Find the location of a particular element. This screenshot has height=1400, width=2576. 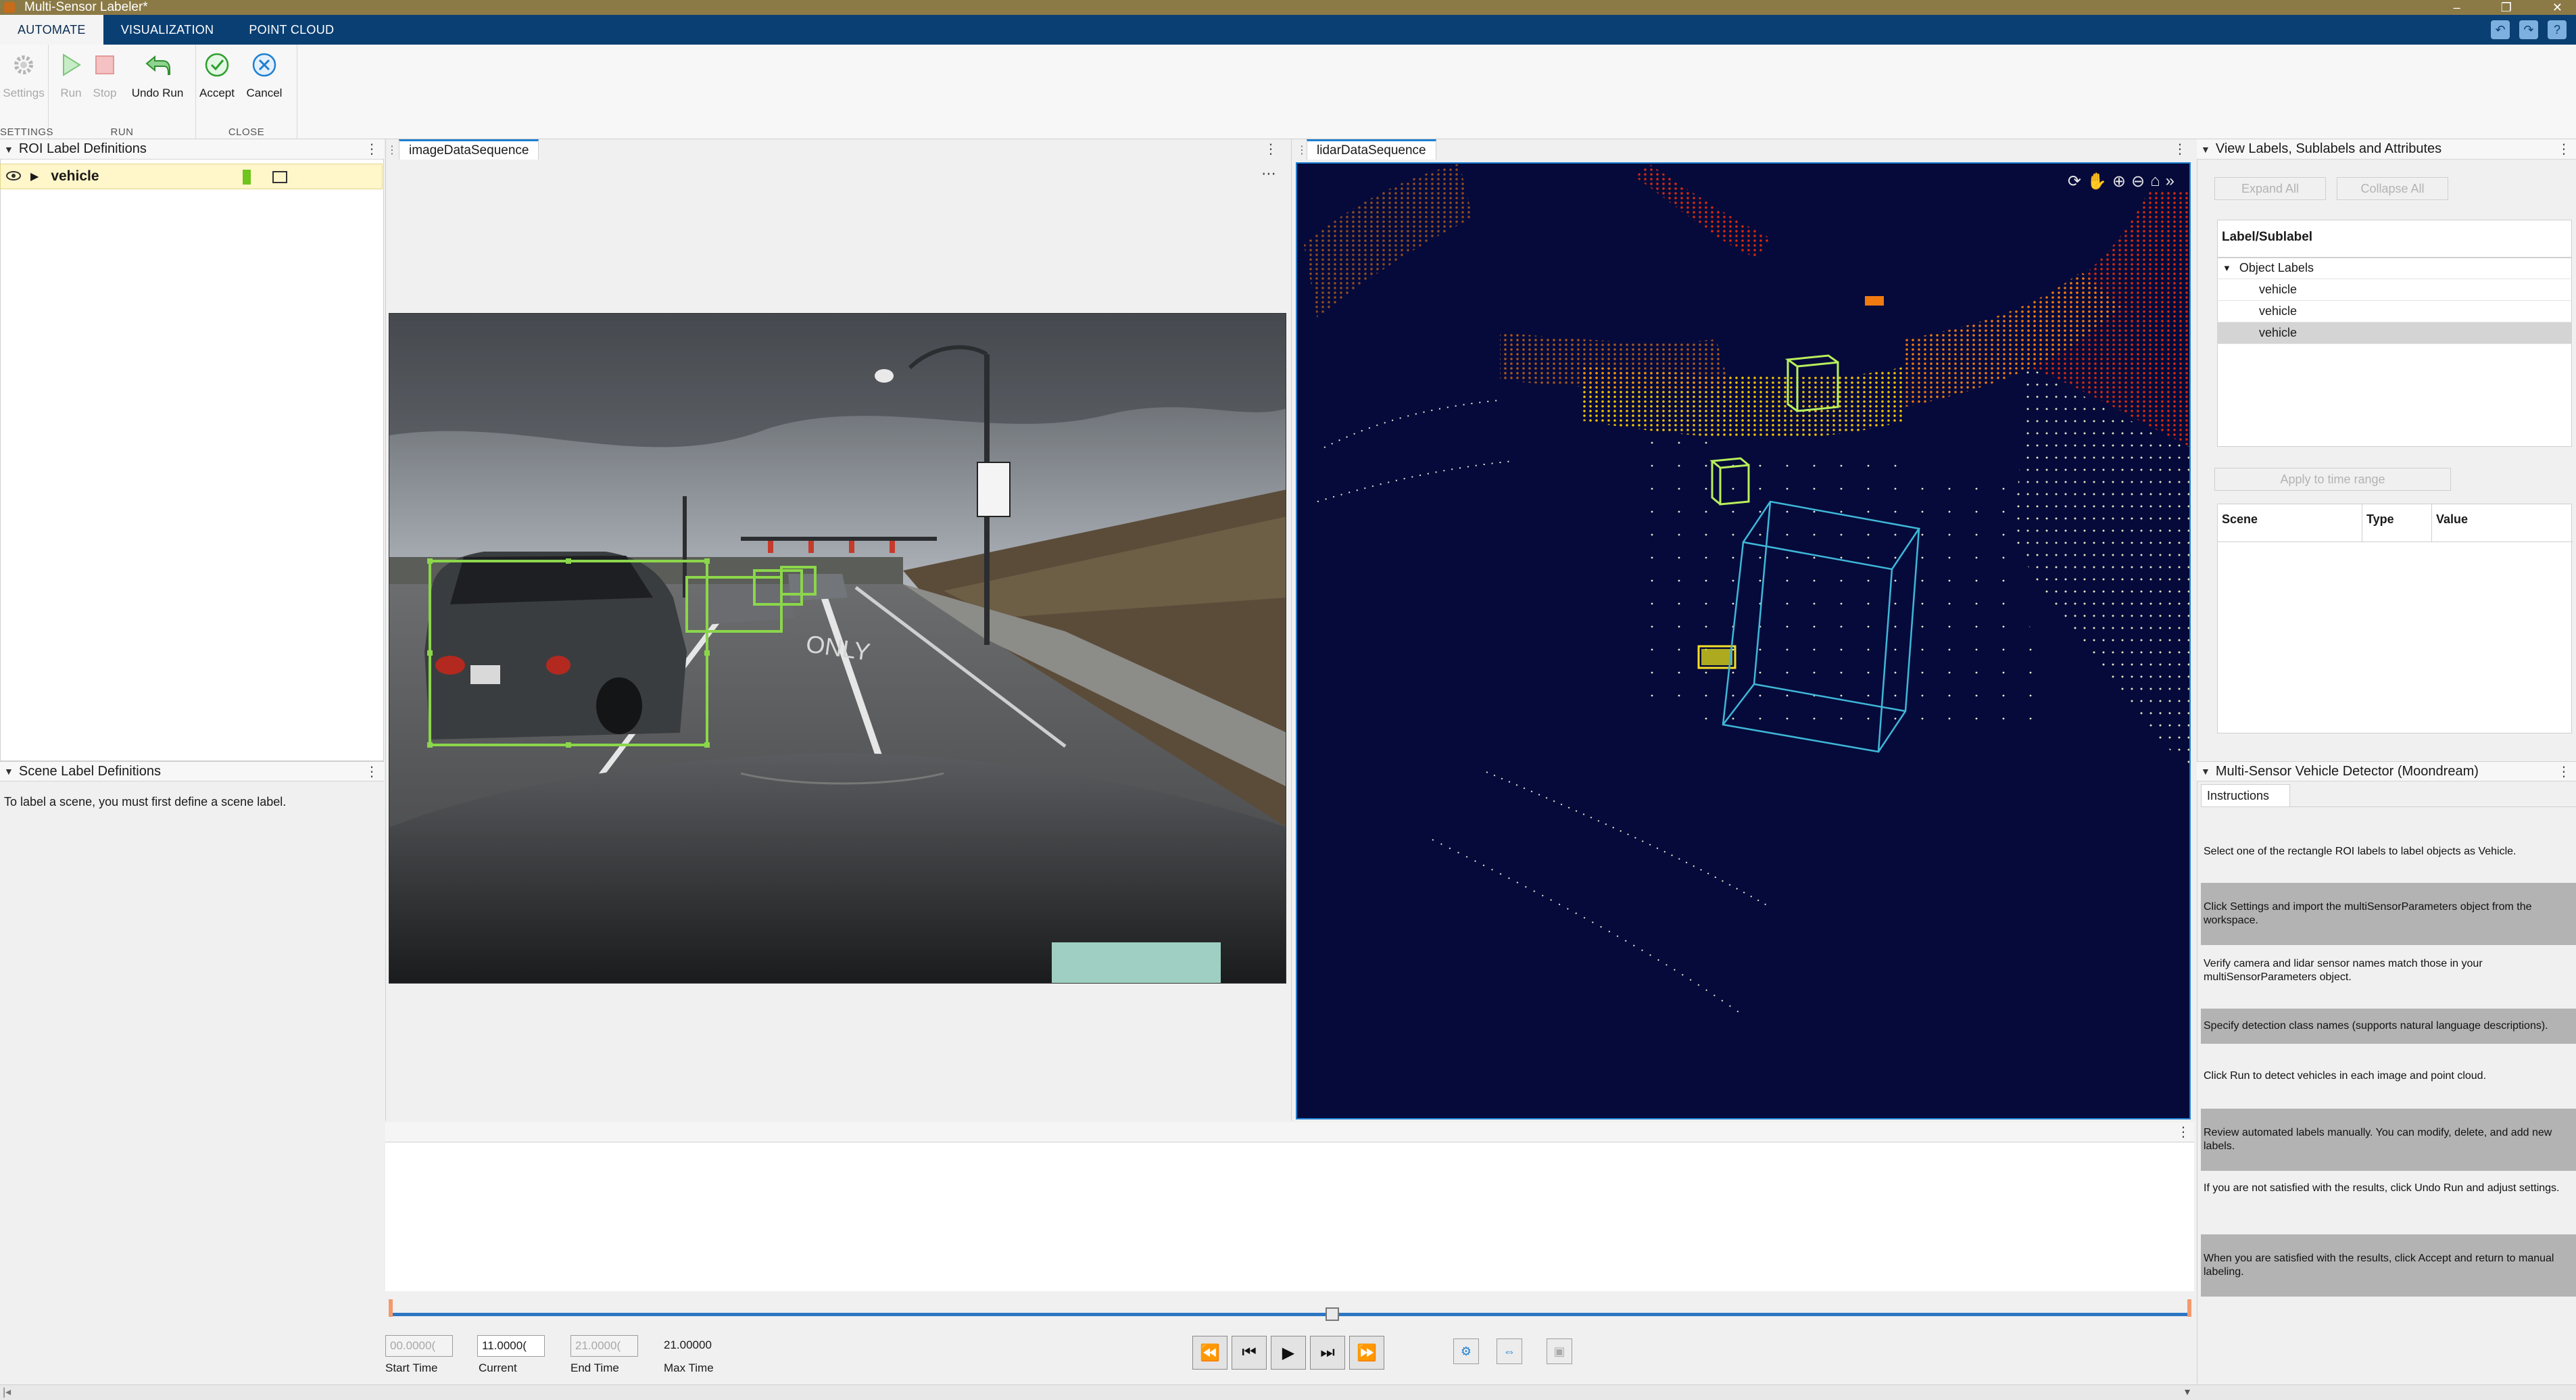

expand-all-button: Expand All is located at coordinates (2270, 188).